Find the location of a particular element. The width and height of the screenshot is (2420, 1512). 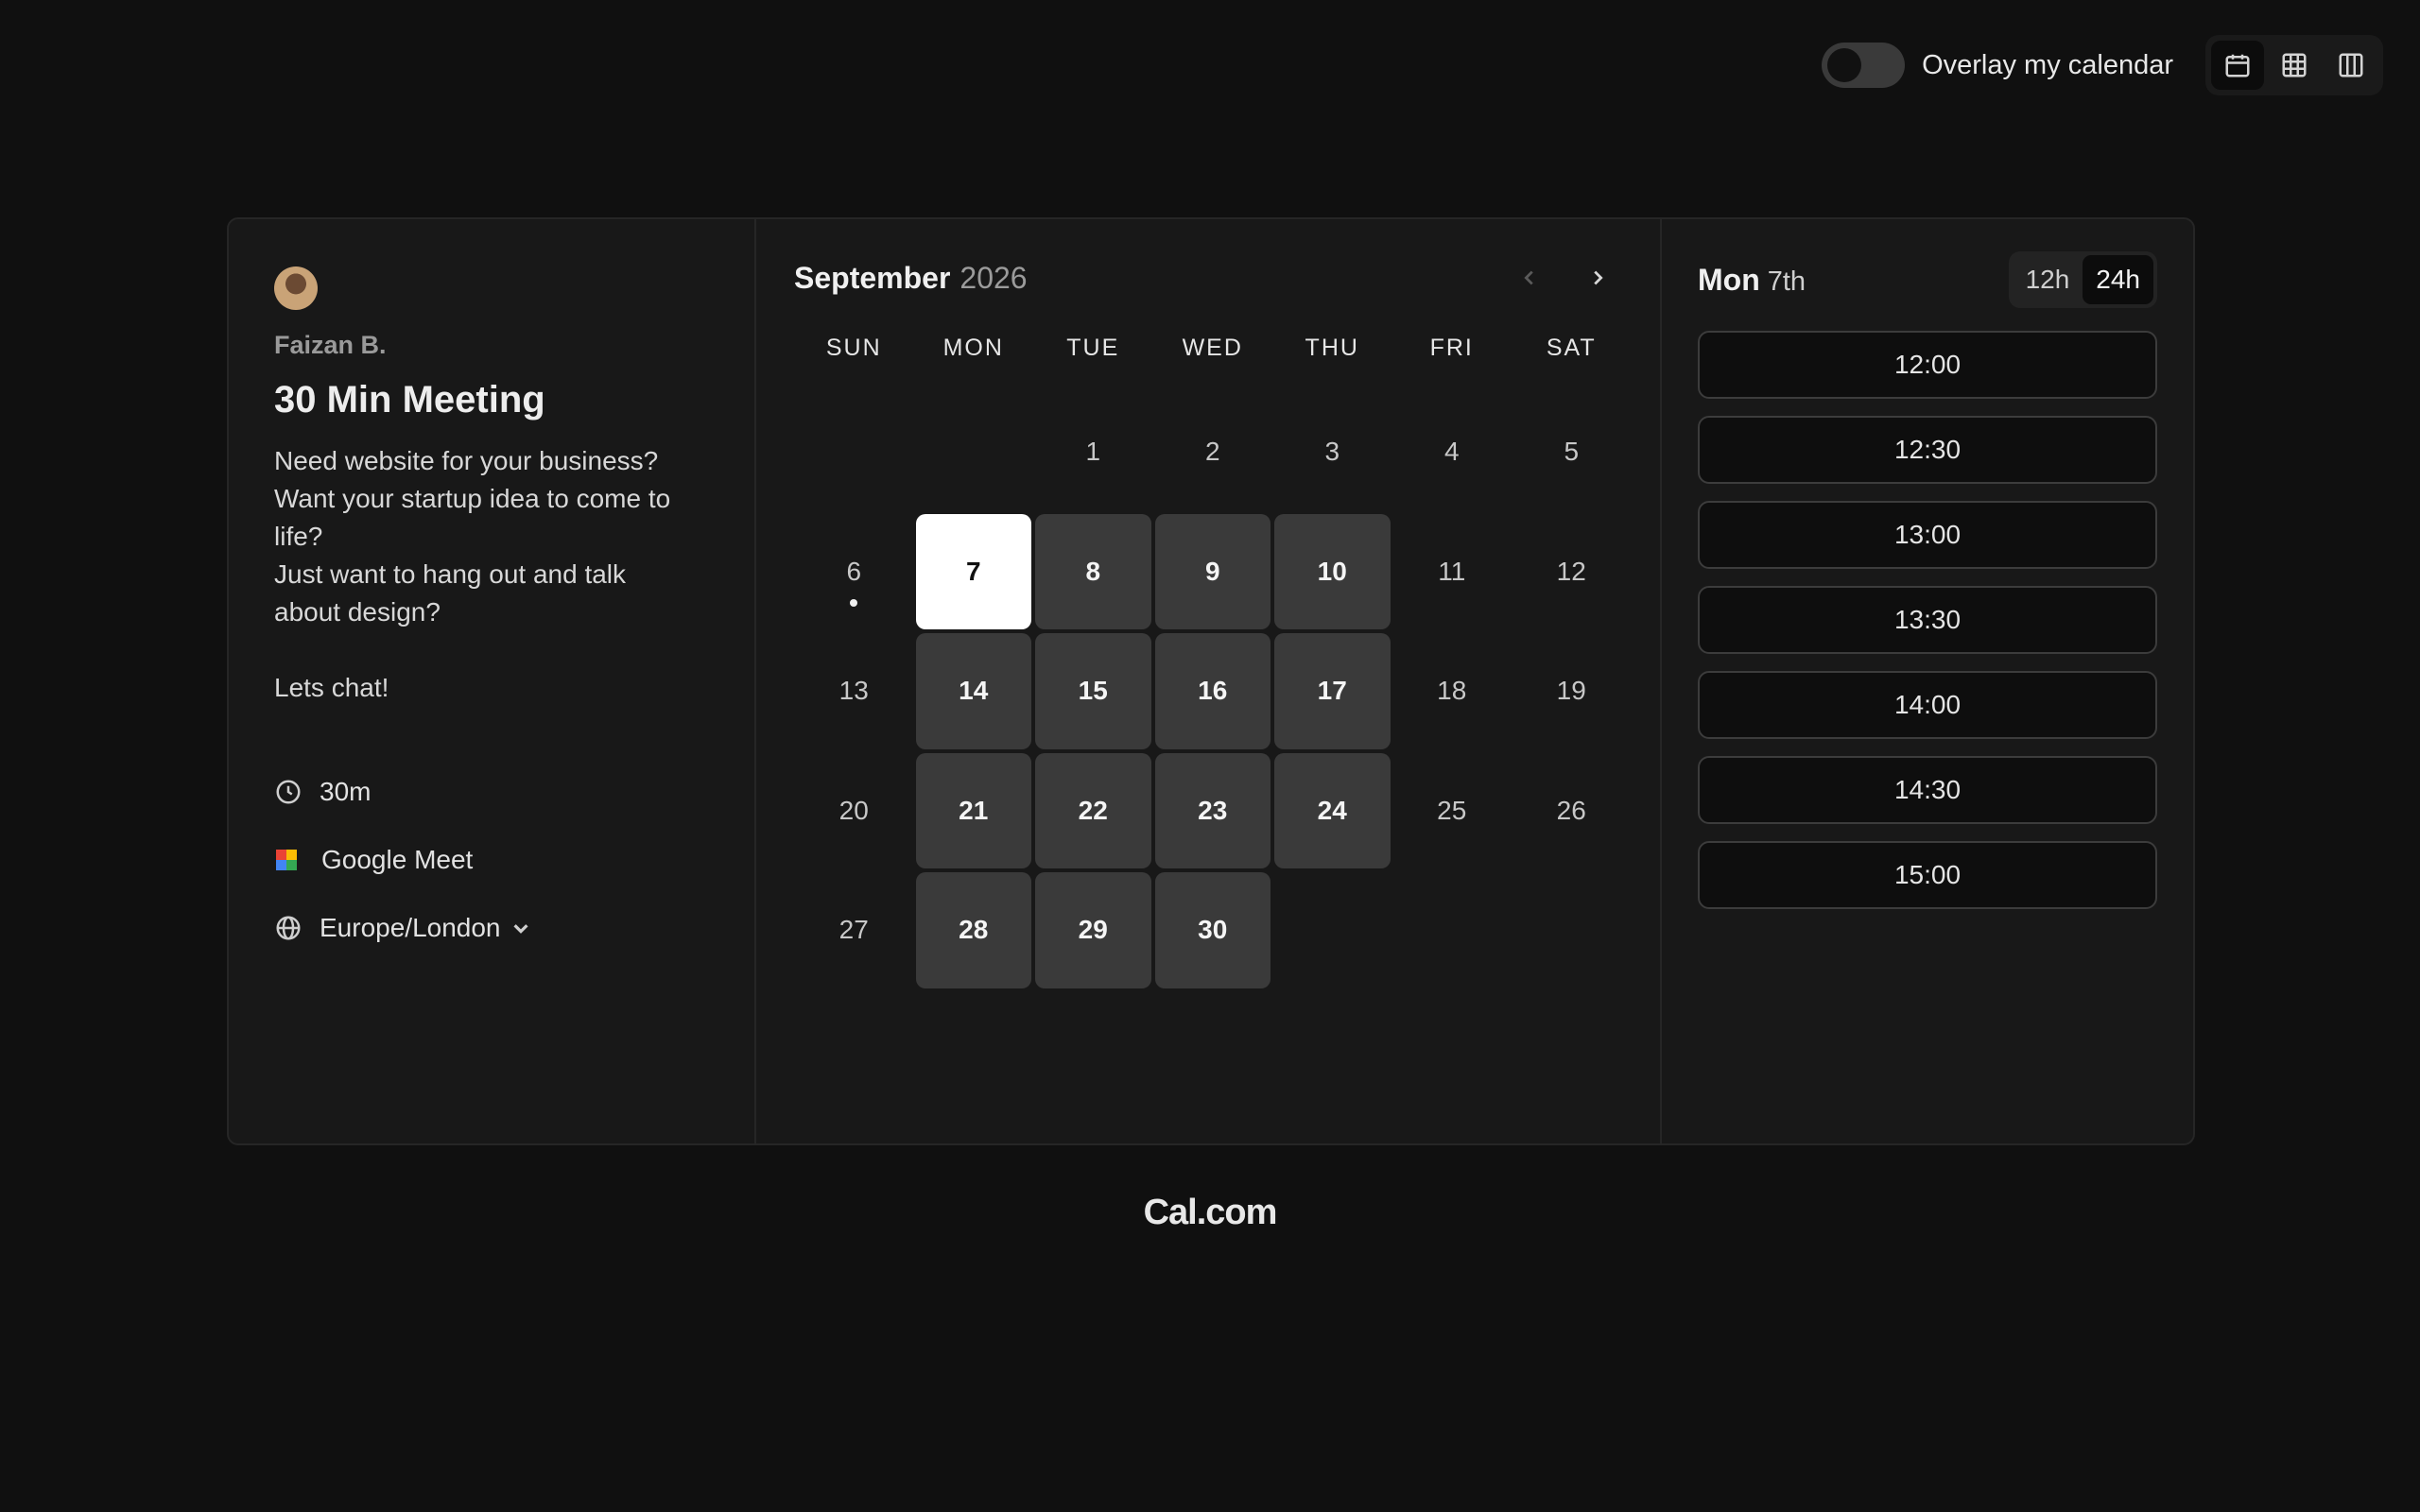

calendar-icon is located at coordinates (2238, 65).